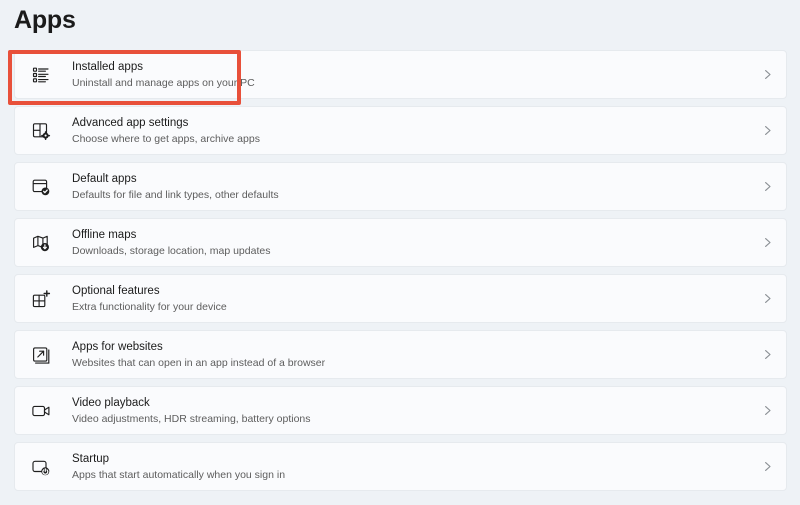  Describe the element at coordinates (111, 402) in the screenshot. I see `settings-row-title: Video playback` at that location.